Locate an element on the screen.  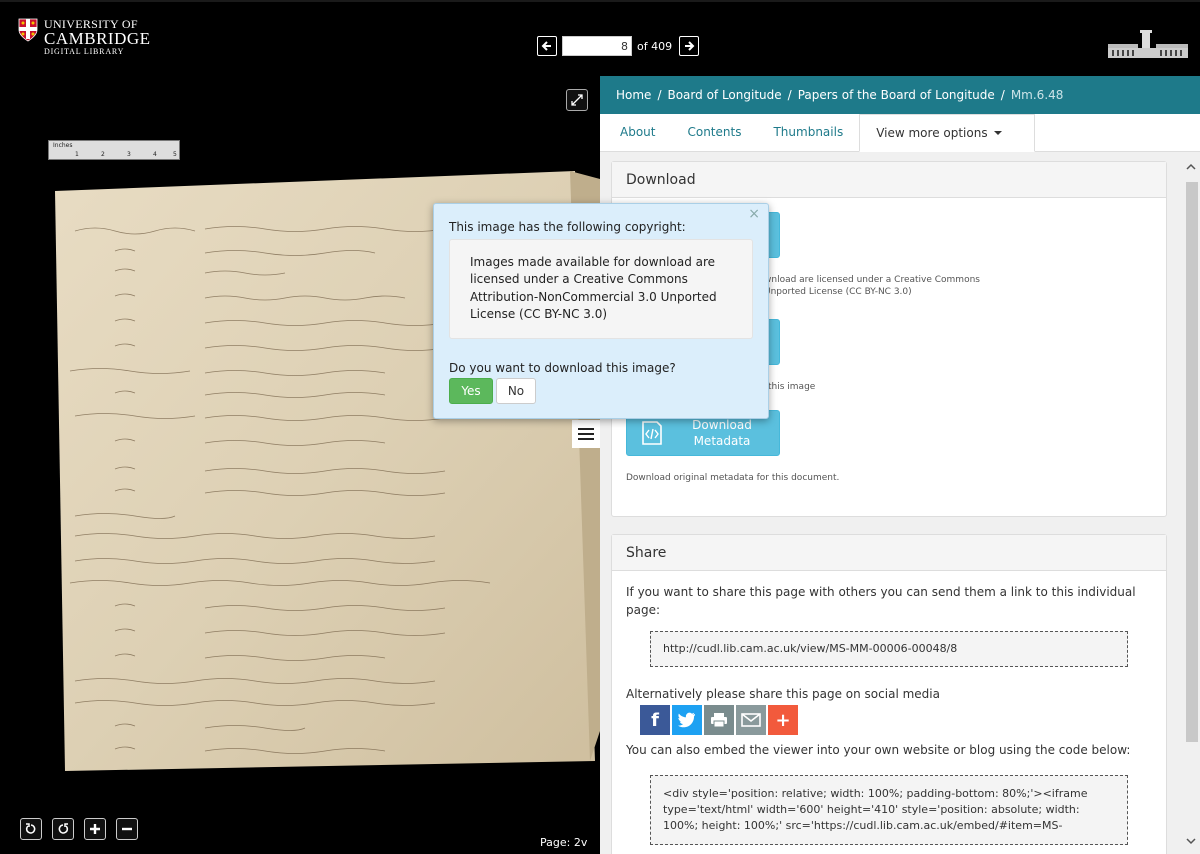
download-image-desc-line2: Unported License (CC BY-NC 3.0) is located at coordinates (838, 291).